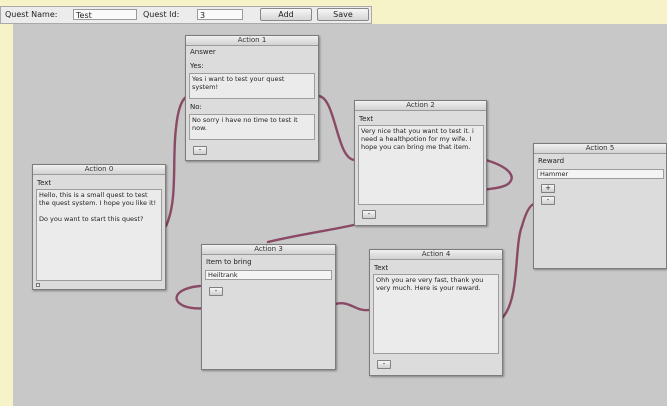 Image resolution: width=667 pixels, height=406 pixels. What do you see at coordinates (600, 174) in the screenshot?
I see `reward-field: Hammer` at bounding box center [600, 174].